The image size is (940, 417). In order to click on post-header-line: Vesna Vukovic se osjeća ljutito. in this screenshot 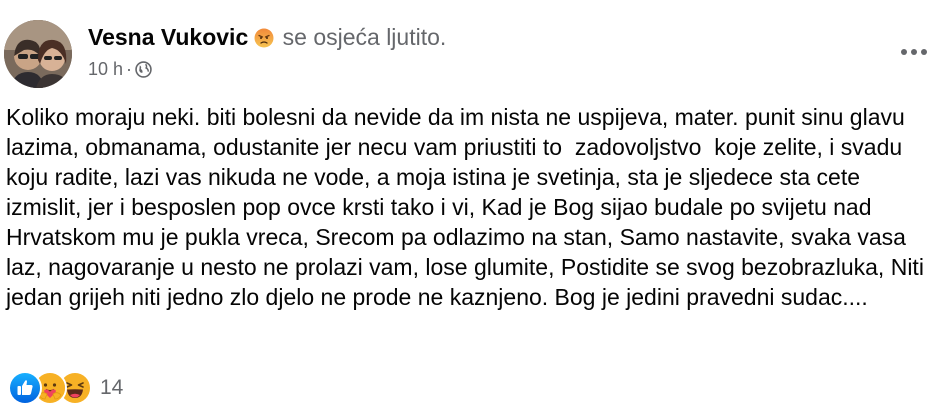, I will do `click(267, 38)`.